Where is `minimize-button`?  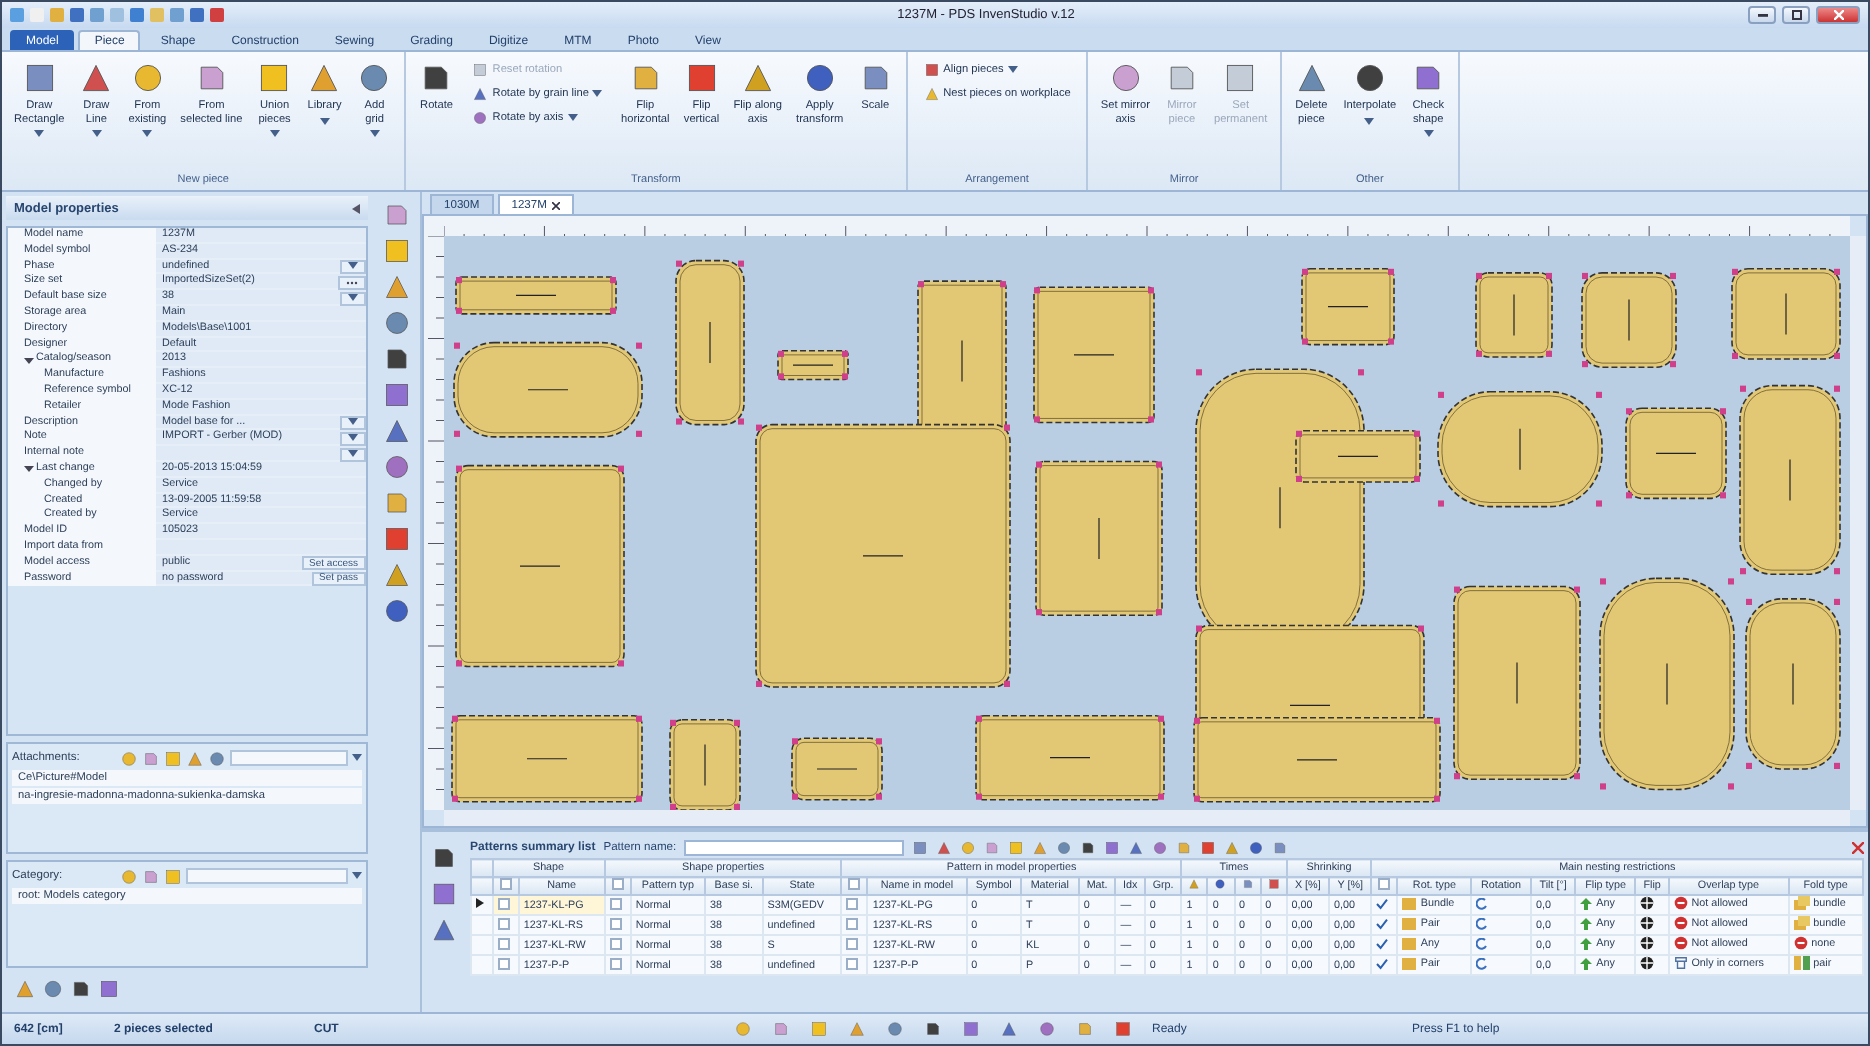
minimize-button is located at coordinates (1762, 15).